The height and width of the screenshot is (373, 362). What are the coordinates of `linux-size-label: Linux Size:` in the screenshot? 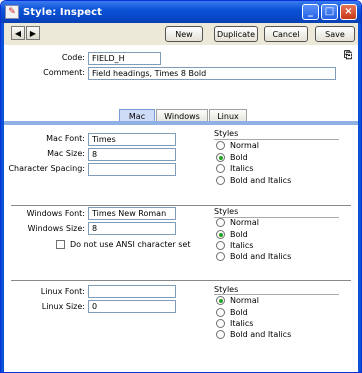 It's located at (63, 306).